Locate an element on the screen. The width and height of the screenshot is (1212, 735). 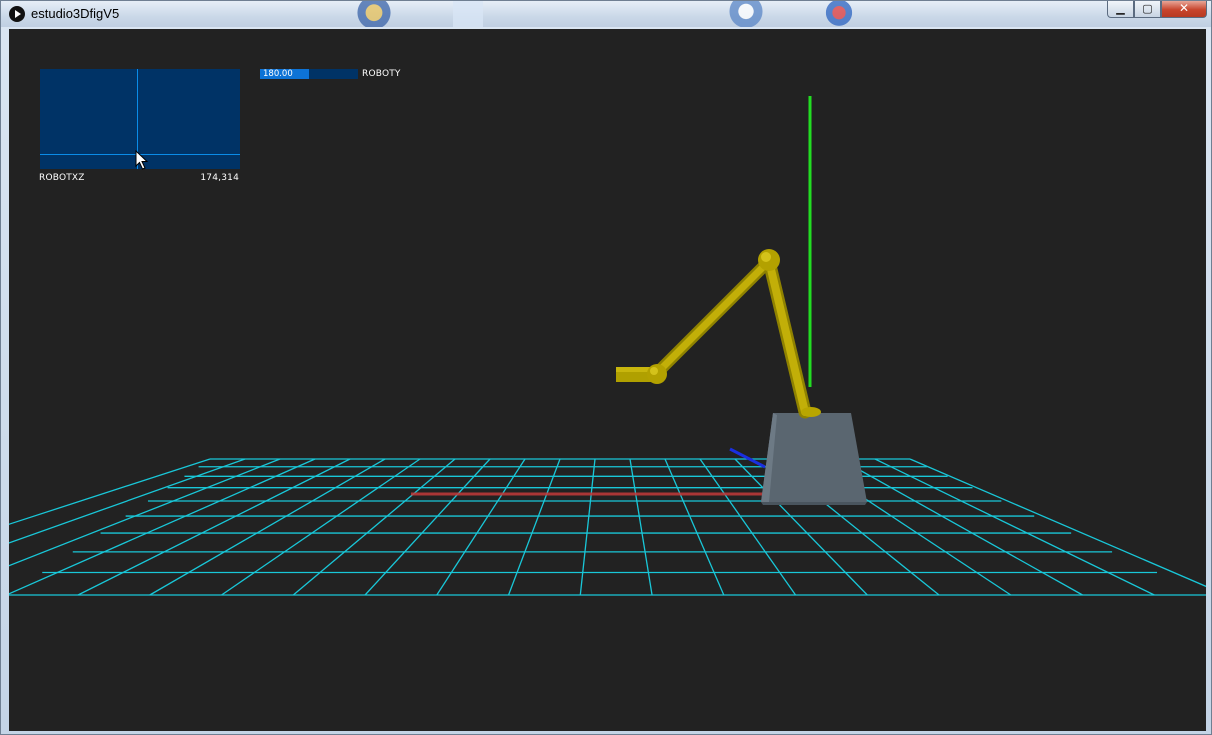
mouse-cursor-icon is located at coordinates (142, 160).